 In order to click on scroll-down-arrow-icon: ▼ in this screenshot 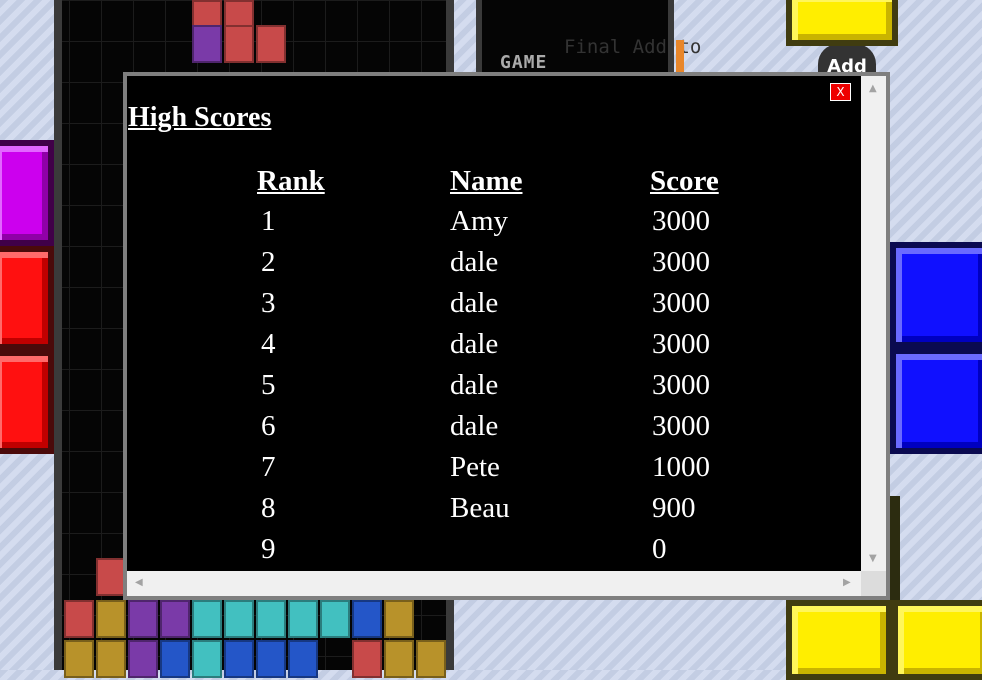, I will do `click(873, 559)`.